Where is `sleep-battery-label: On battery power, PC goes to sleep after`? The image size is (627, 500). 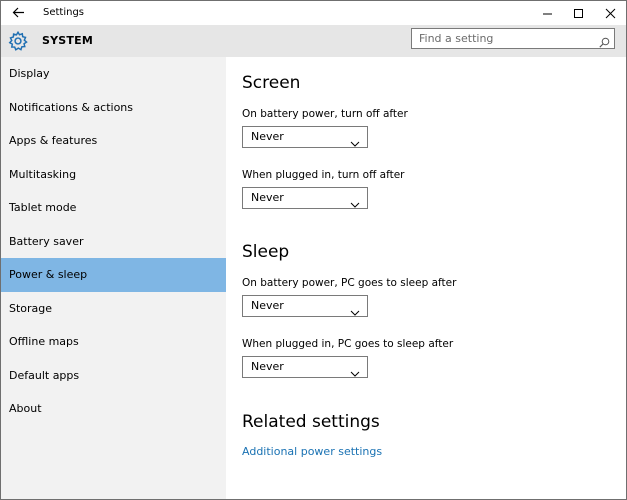 sleep-battery-label: On battery power, PC goes to sleep after is located at coordinates (349, 283).